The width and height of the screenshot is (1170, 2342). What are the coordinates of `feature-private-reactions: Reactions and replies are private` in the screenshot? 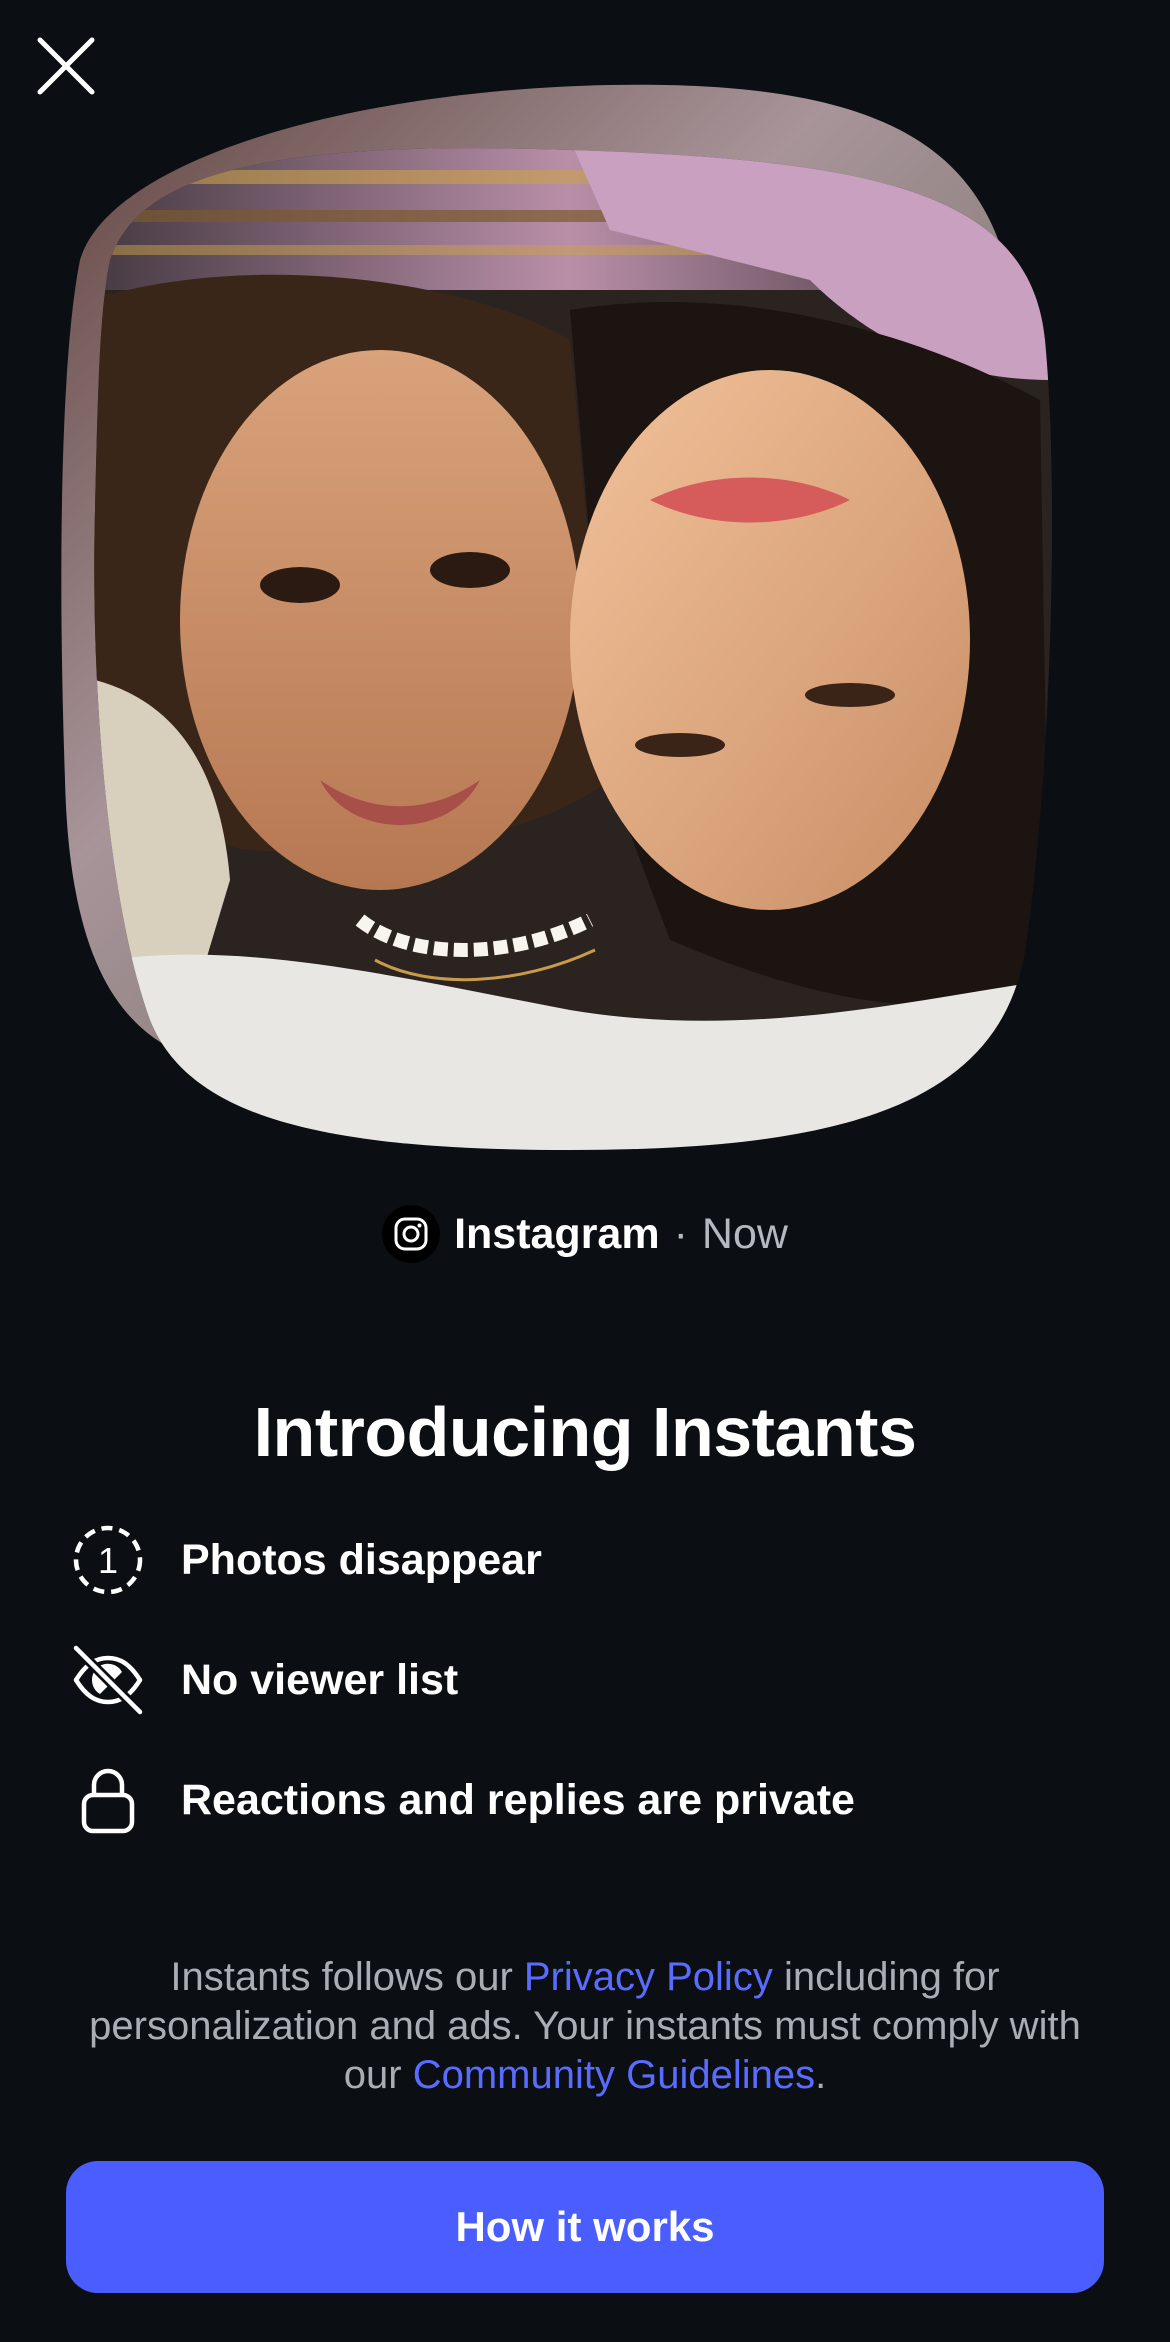 It's located at (462, 1800).